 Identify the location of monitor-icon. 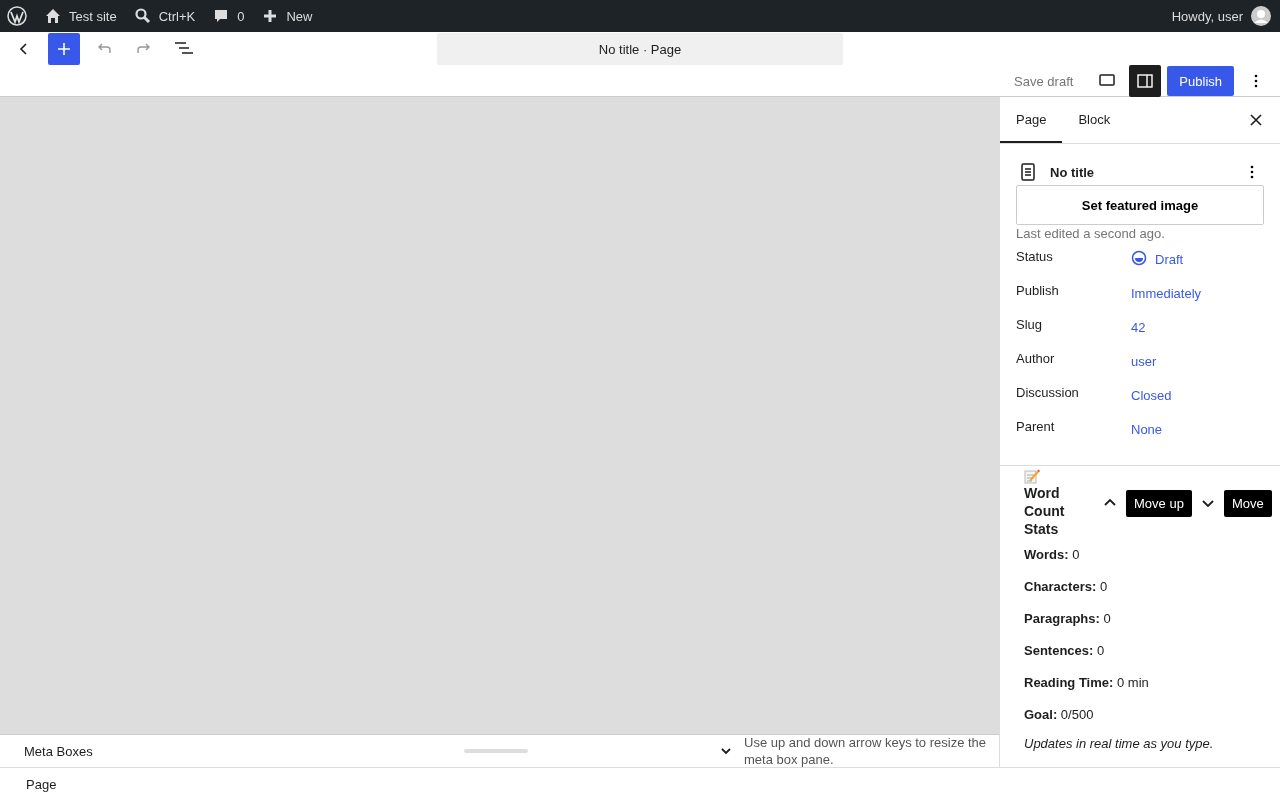
(1107, 81).